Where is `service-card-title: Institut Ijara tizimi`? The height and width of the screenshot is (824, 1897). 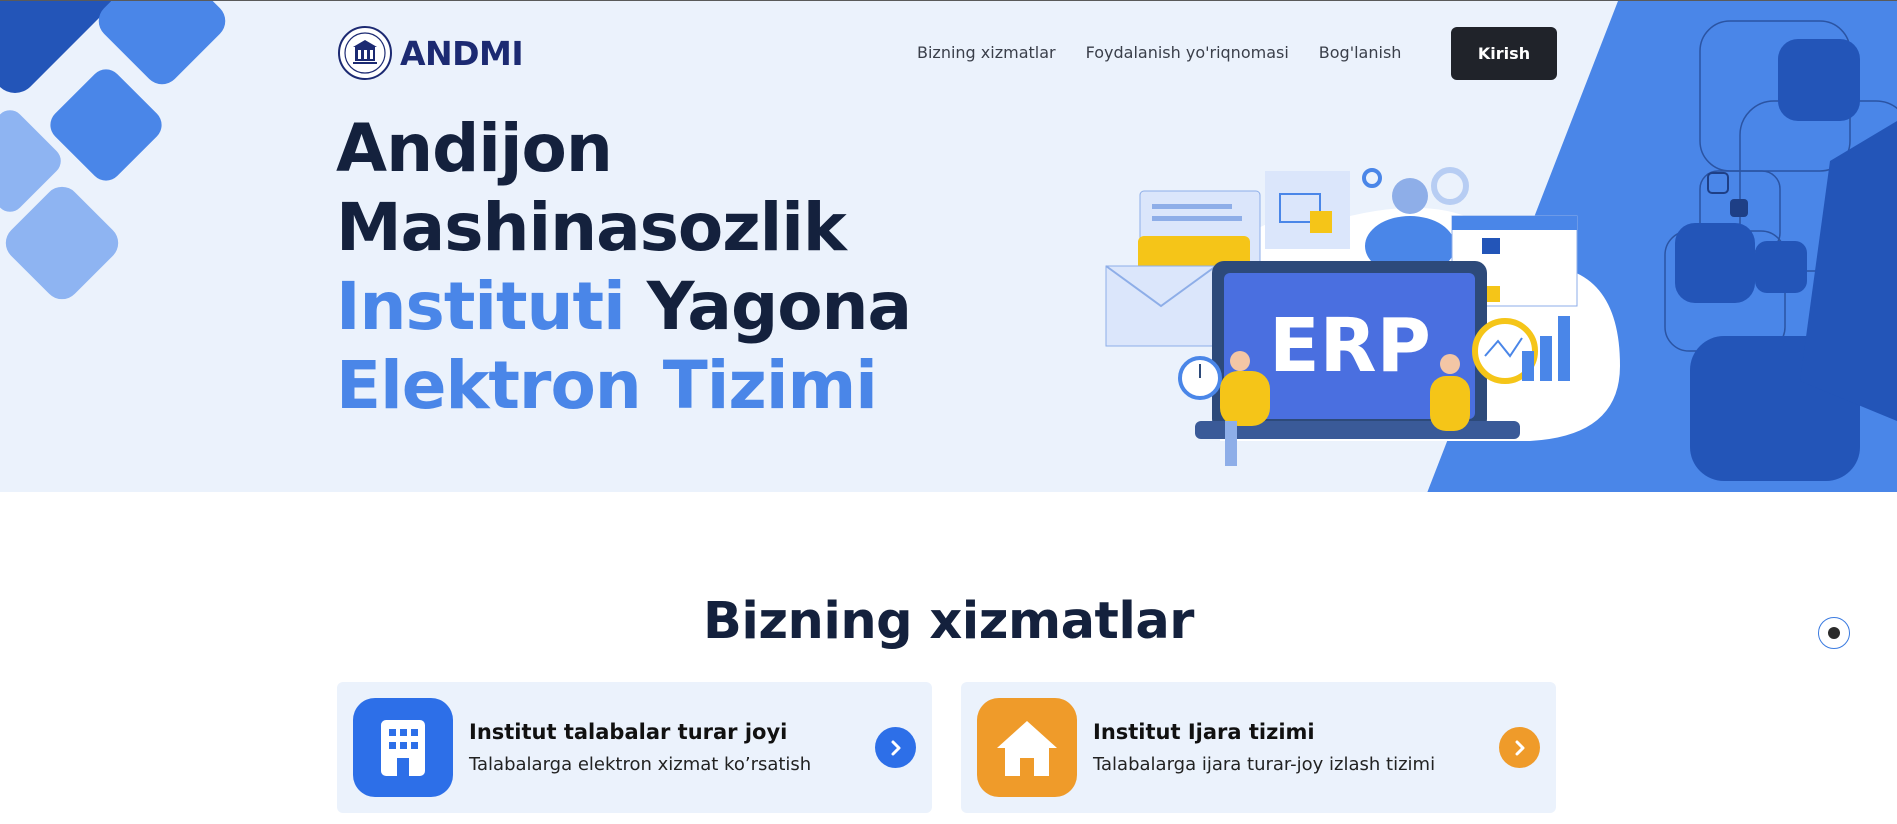 service-card-title: Institut Ijara tizimi is located at coordinates (1204, 732).